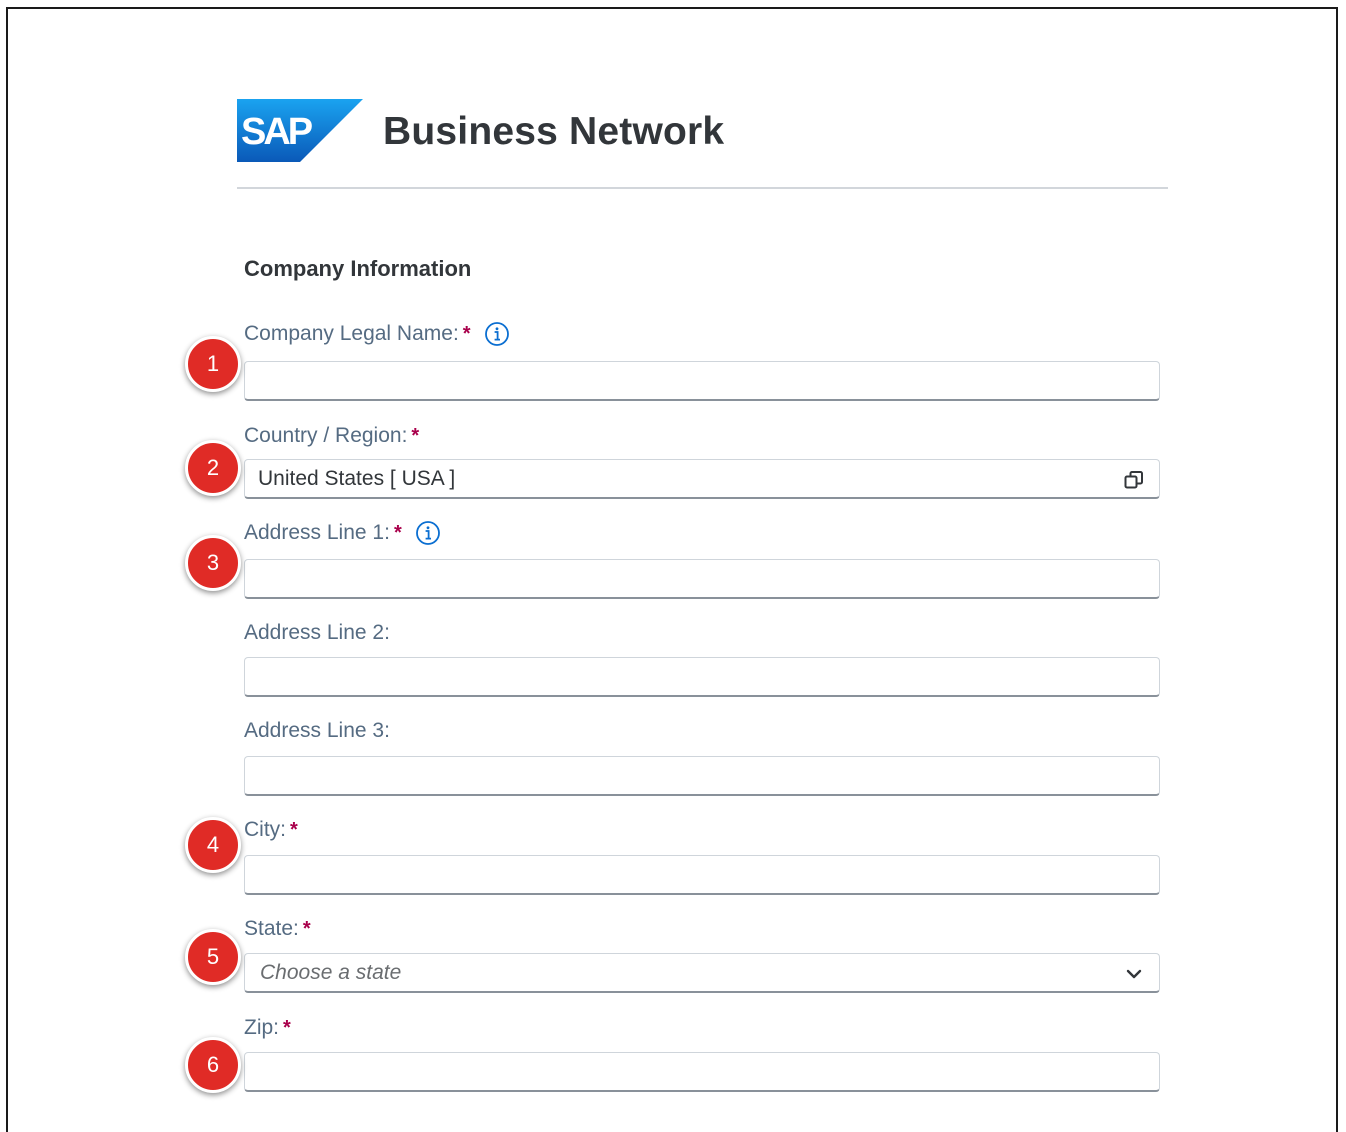 This screenshot has width=1346, height=1132. I want to click on company-legal-name-field, so click(702, 381).